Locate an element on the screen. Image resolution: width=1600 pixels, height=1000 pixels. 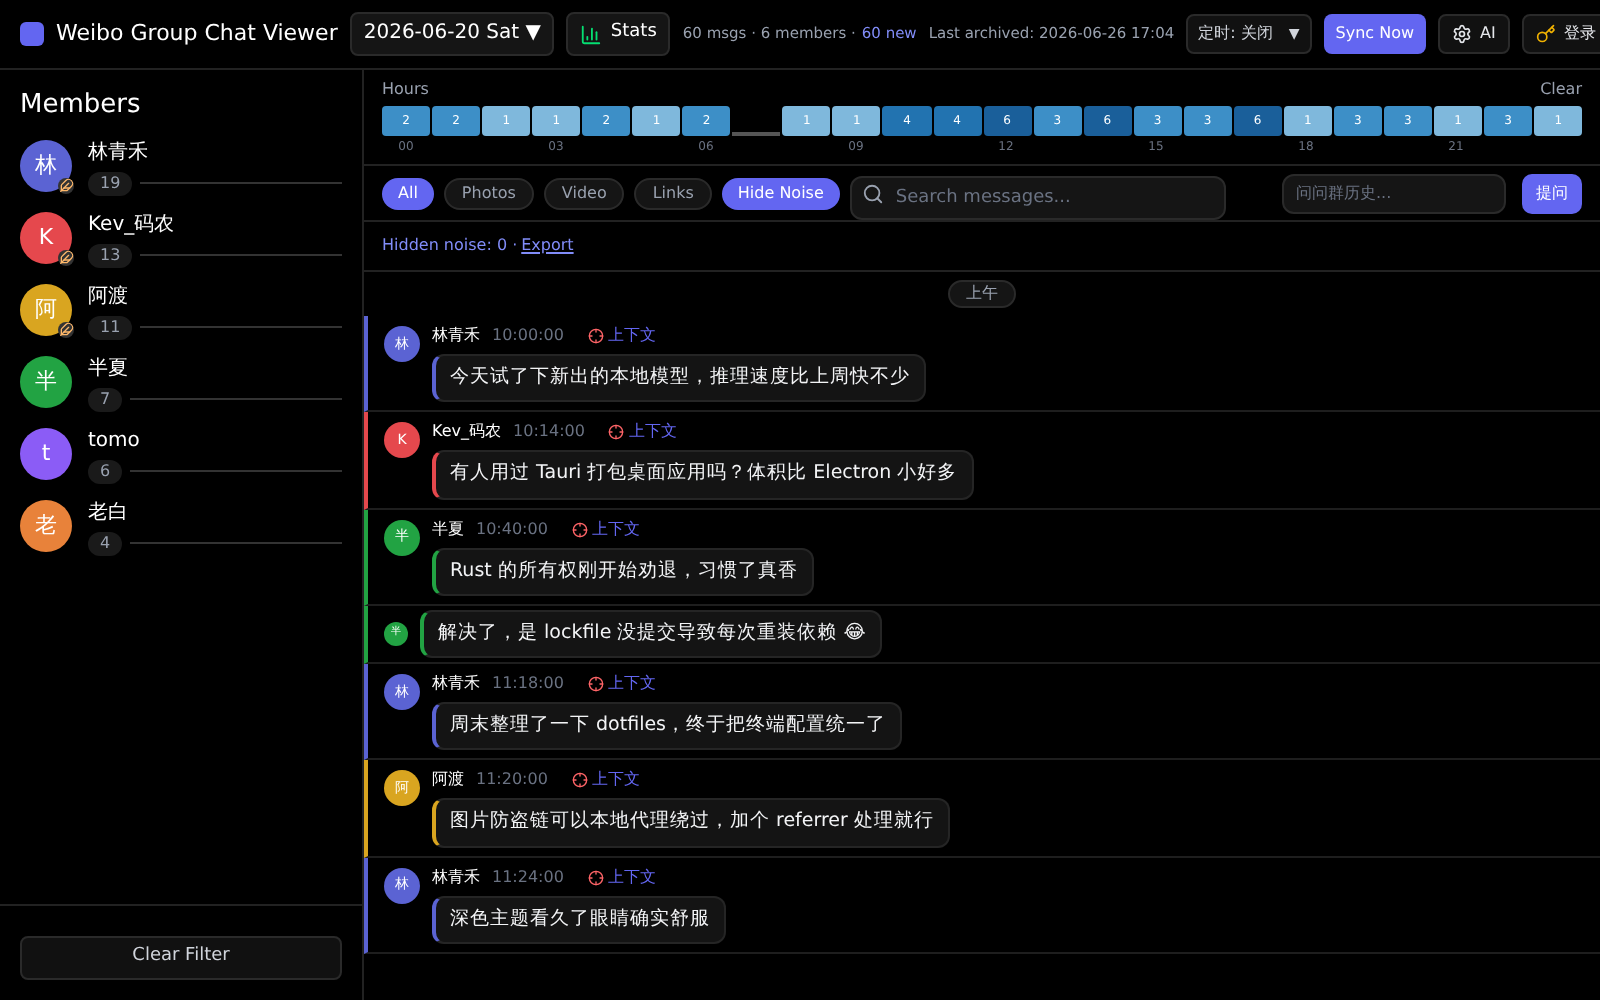
member-name: 林青禾 is located at coordinates (119, 153).